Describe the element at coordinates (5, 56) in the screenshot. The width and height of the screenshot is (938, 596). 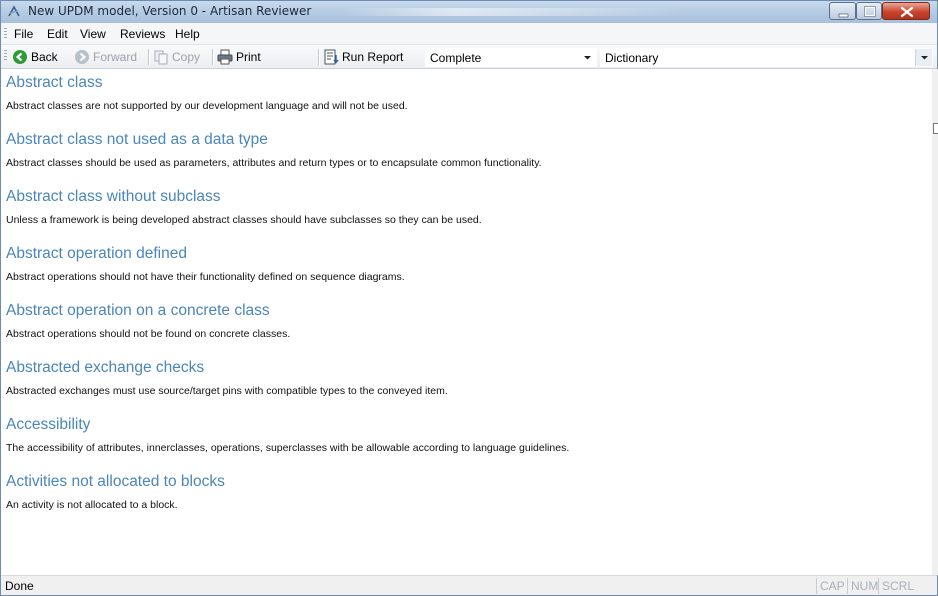
I see `toolbar-grip-icon` at that location.